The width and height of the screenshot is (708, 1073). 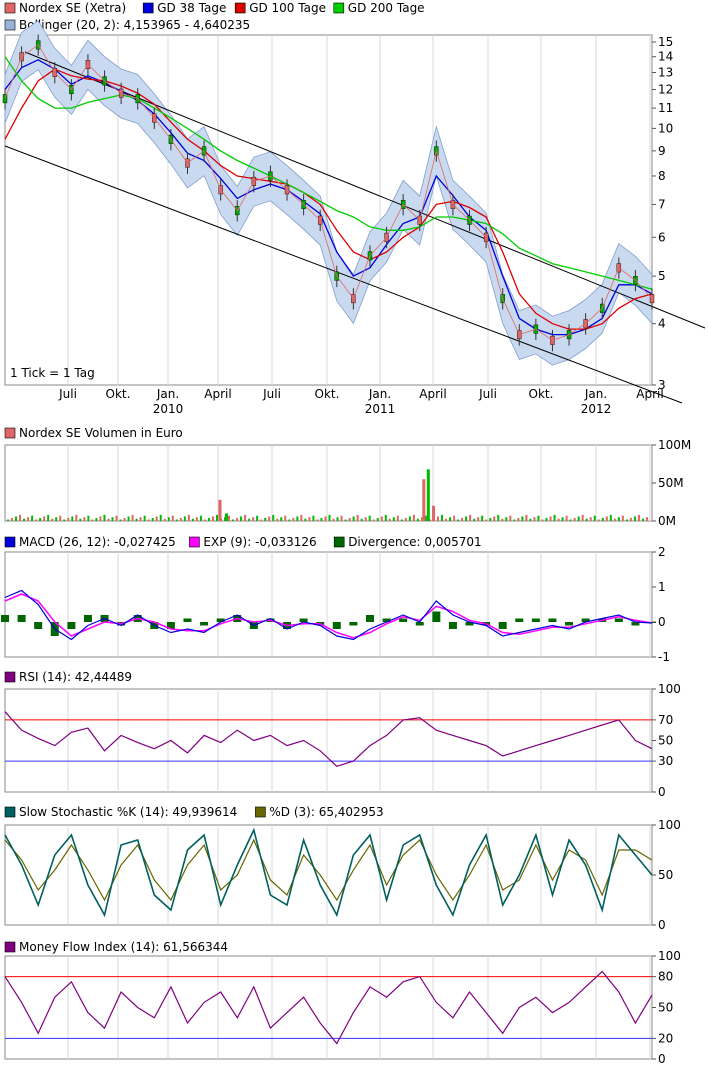 I want to click on ytick-label-2-2: 0, so click(x=662, y=622).